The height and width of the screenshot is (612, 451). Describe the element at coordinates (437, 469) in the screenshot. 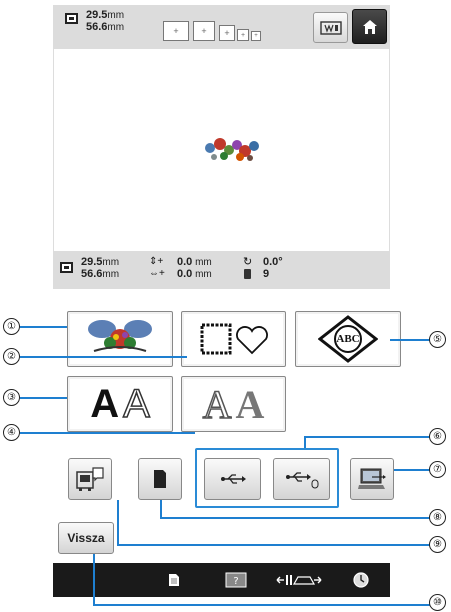

I see `callout-7: ⑦` at that location.